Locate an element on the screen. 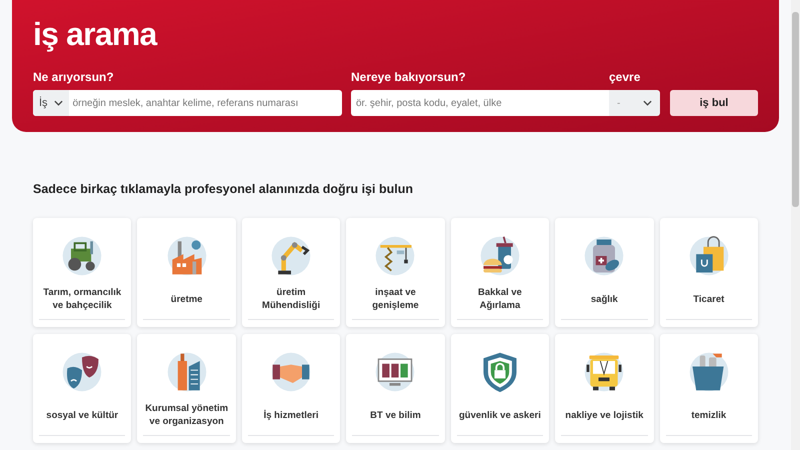 This screenshot has height=450, width=800. category-card: BT ve bilim is located at coordinates (395, 388).